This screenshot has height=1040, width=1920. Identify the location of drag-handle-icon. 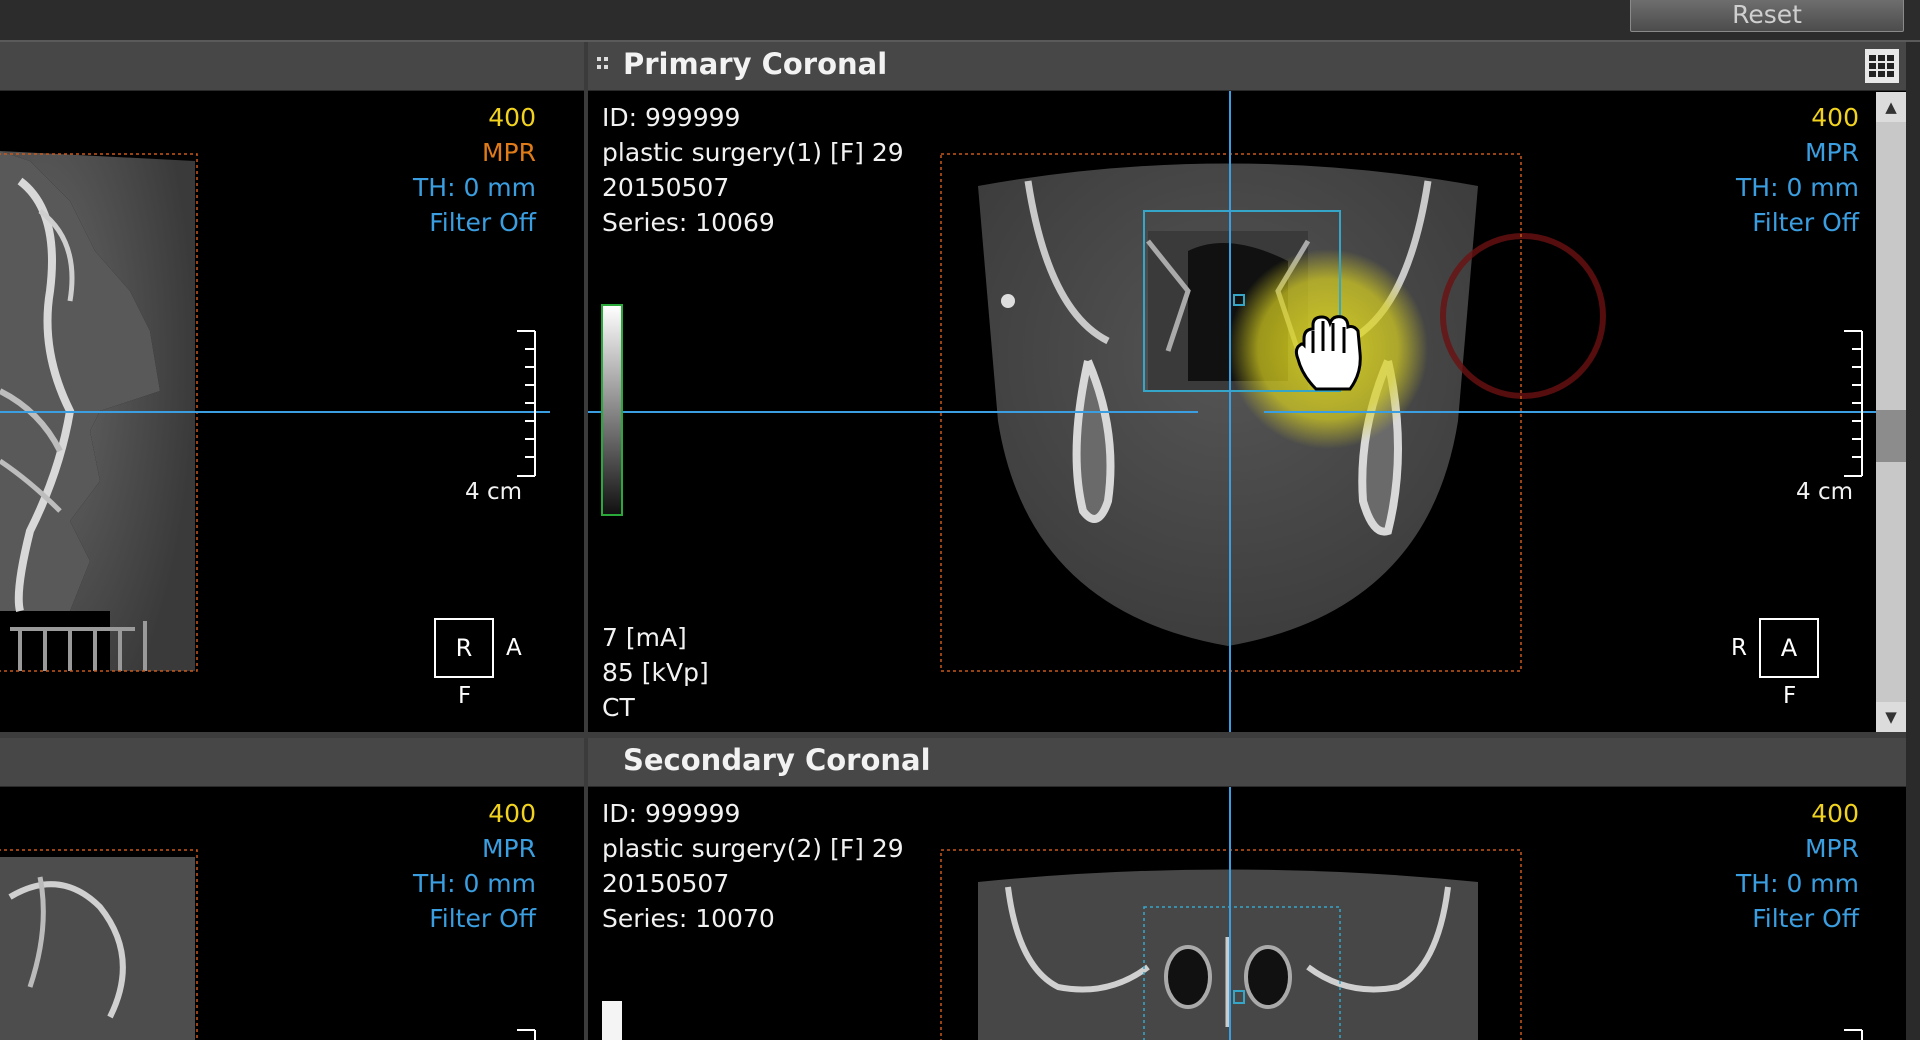
(603, 64).